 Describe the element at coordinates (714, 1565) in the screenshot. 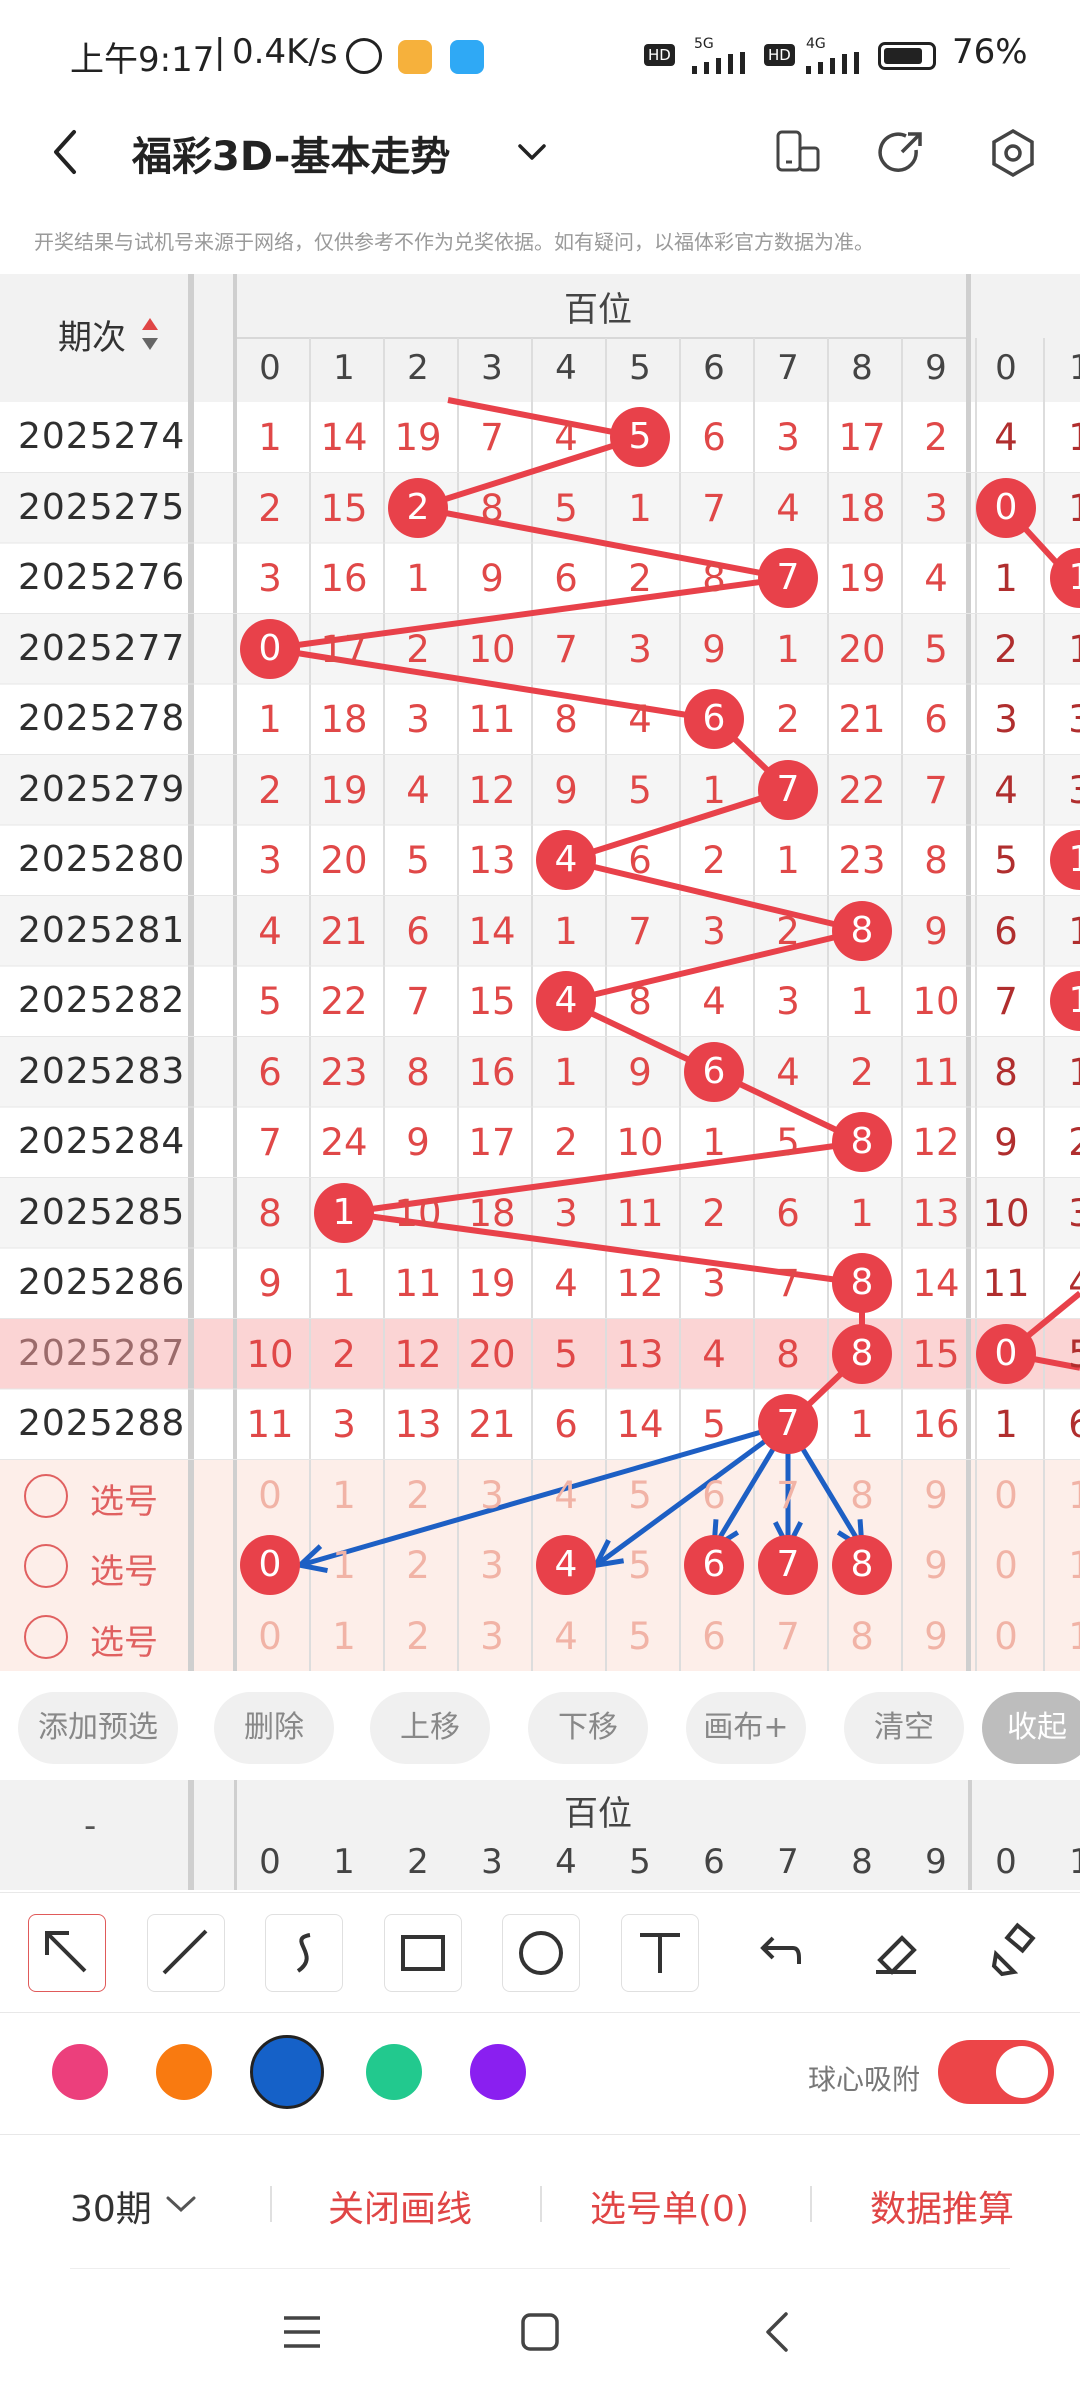

I see `picked-ball: 6` at that location.